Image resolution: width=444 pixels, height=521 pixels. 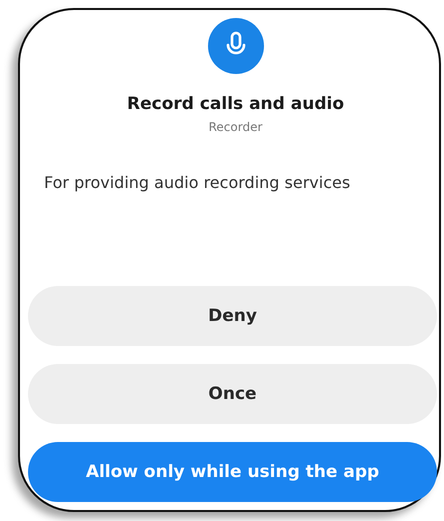 What do you see at coordinates (232, 472) in the screenshot?
I see `allow-button: Allow only while using the app` at bounding box center [232, 472].